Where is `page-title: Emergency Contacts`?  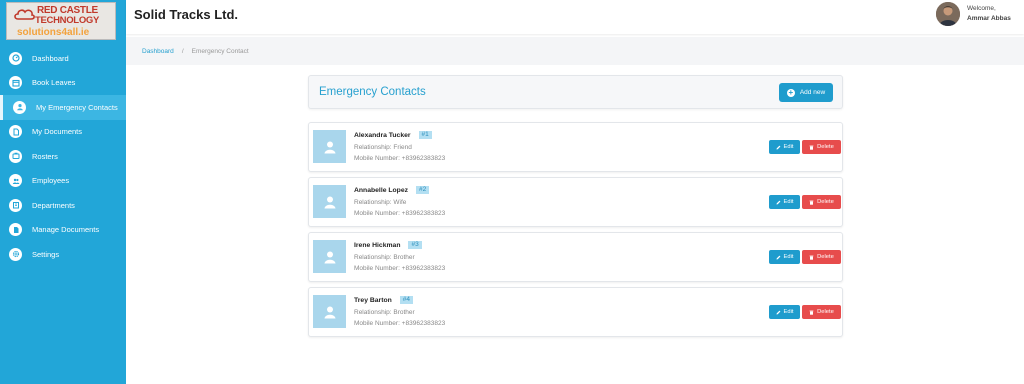 page-title: Emergency Contacts is located at coordinates (372, 92).